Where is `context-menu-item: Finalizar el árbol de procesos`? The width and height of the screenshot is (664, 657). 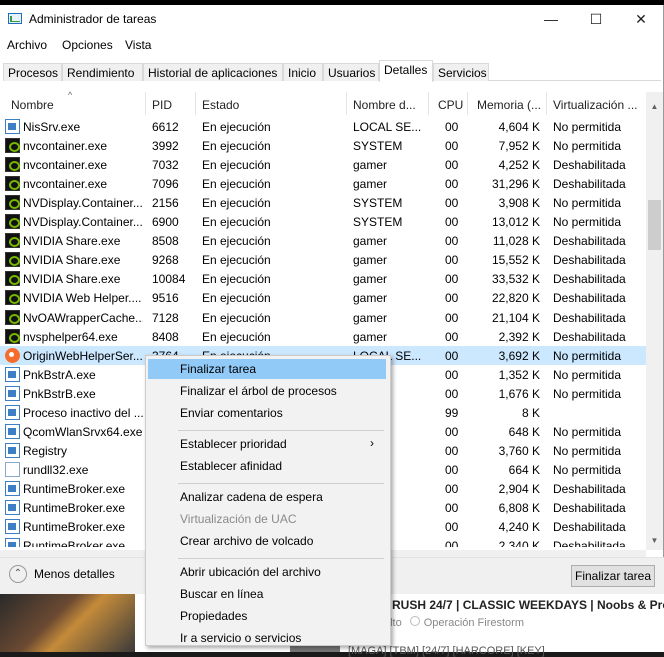 context-menu-item: Finalizar el árbol de procesos is located at coordinates (267, 391).